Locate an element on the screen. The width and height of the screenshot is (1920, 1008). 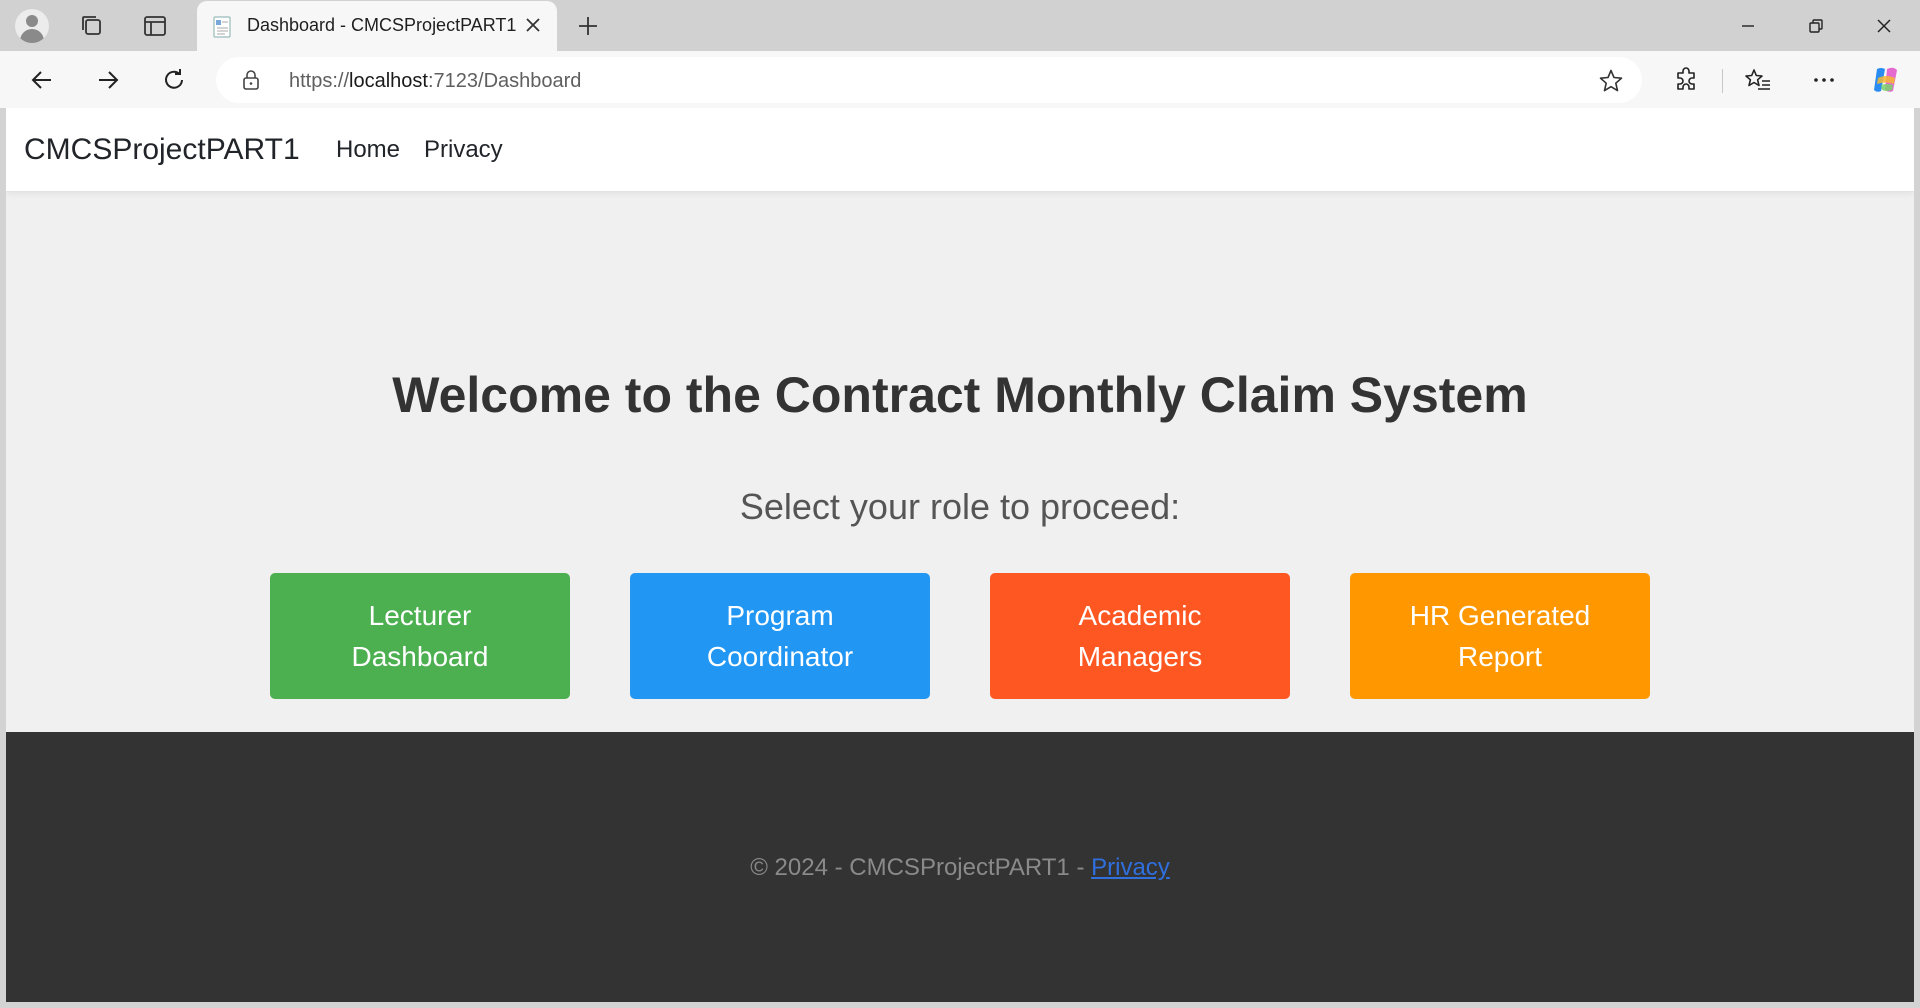
footer-privacy-link: Privacy is located at coordinates (1130, 867).